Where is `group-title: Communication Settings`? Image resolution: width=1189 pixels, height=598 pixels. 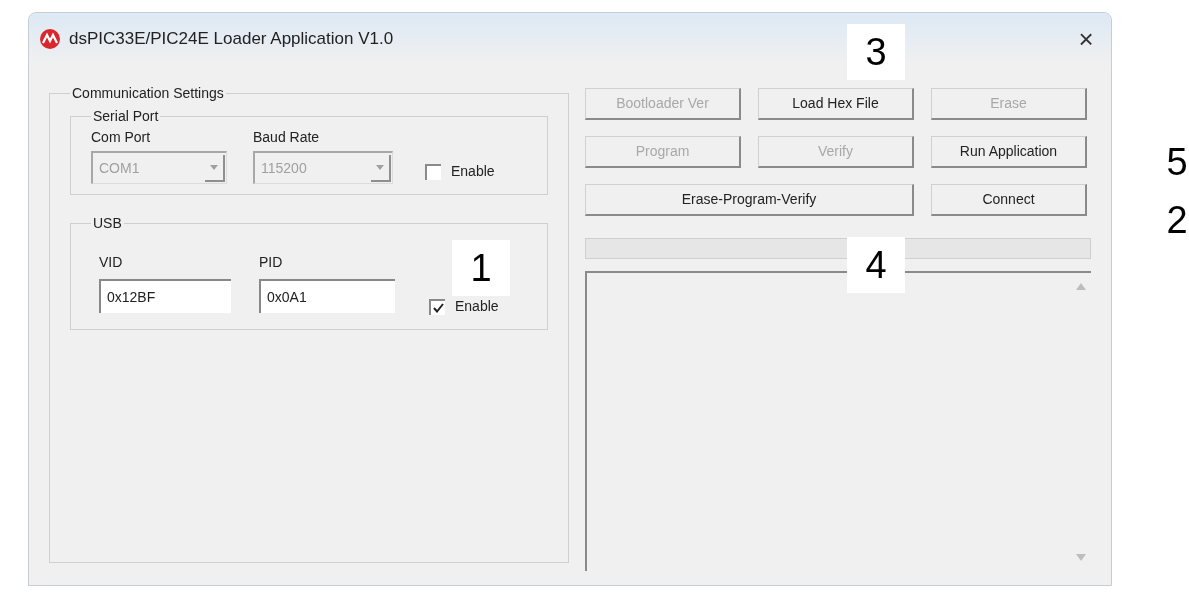 group-title: Communication Settings is located at coordinates (148, 93).